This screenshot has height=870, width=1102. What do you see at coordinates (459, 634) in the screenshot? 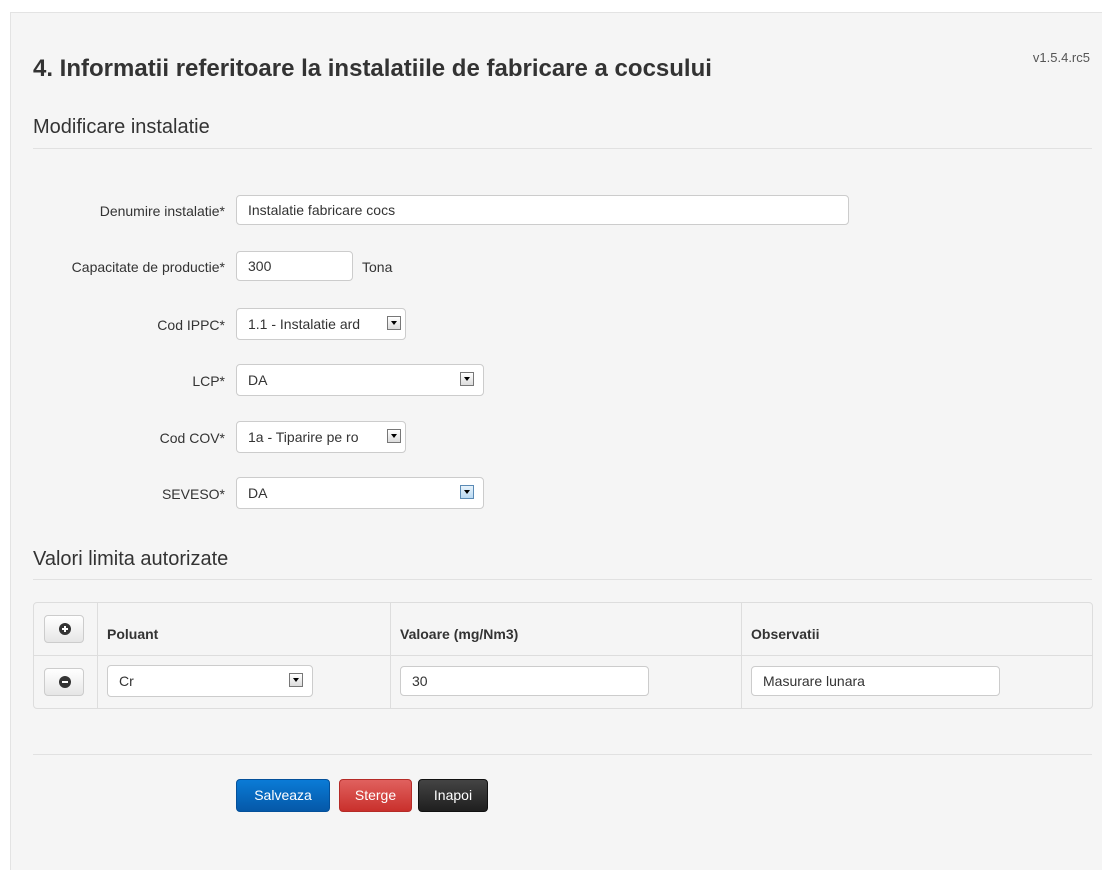
I see `header-value: Valoare (mg/Nm3)` at bounding box center [459, 634].